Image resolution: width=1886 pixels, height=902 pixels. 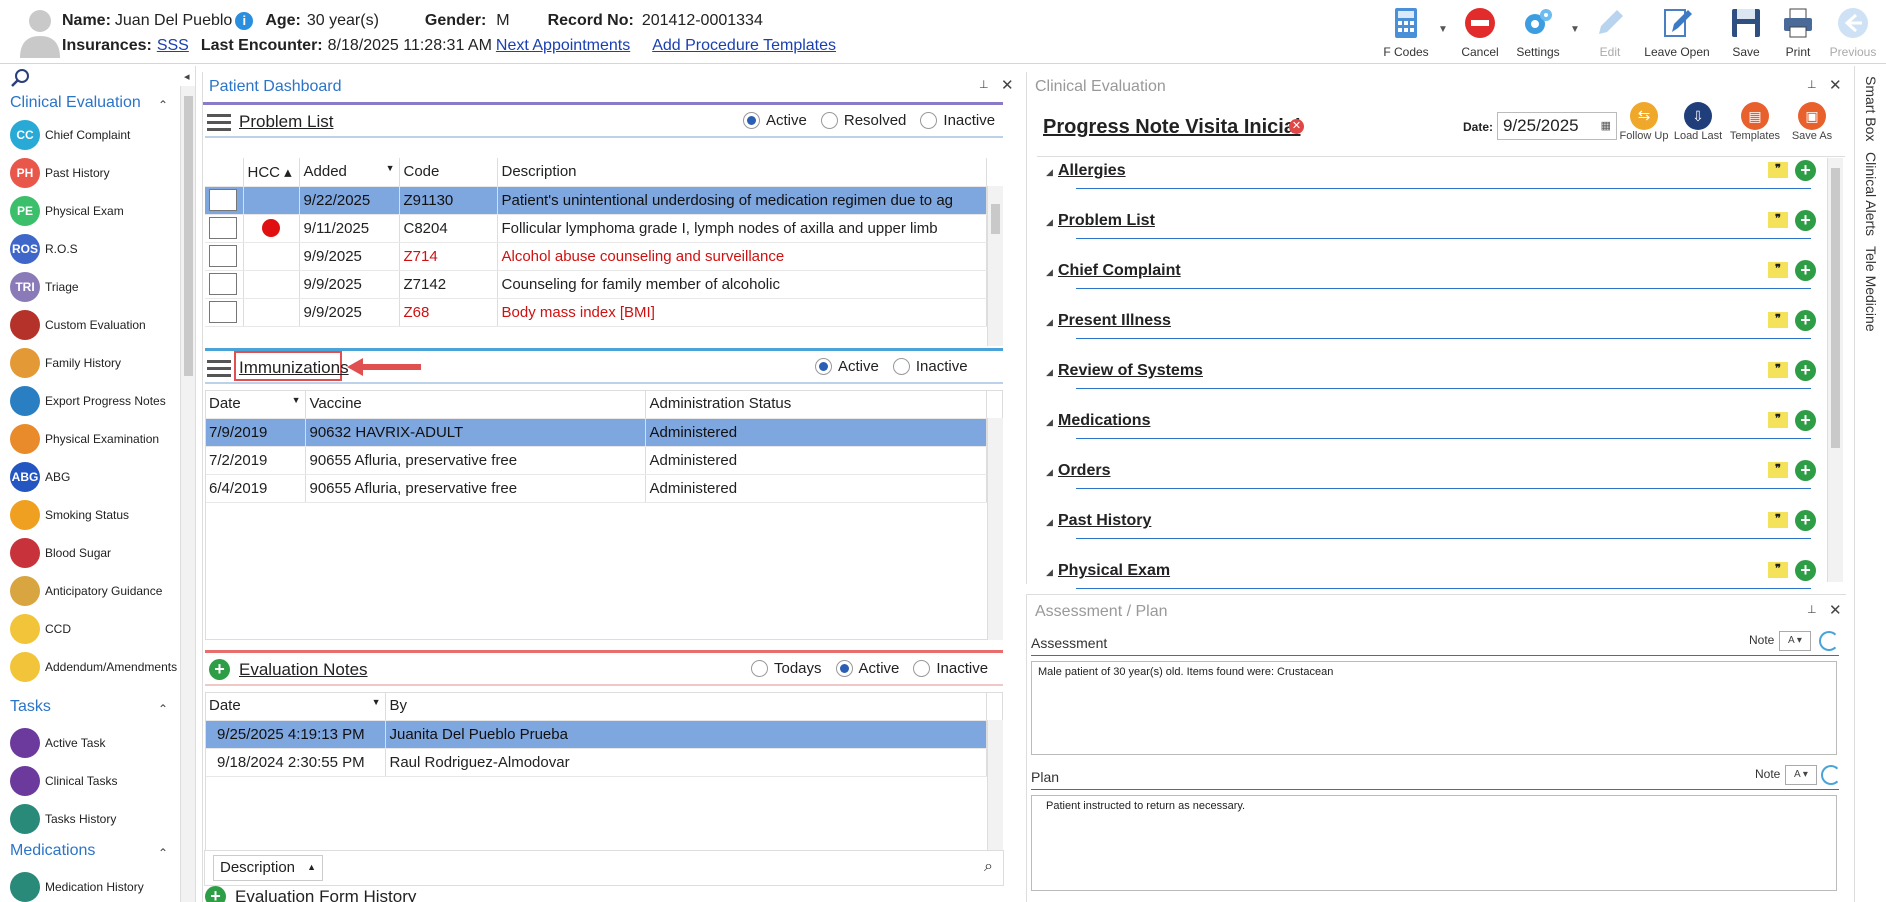 What do you see at coordinates (40, 629) in the screenshot?
I see `sidebar-item-ccd: CCD` at bounding box center [40, 629].